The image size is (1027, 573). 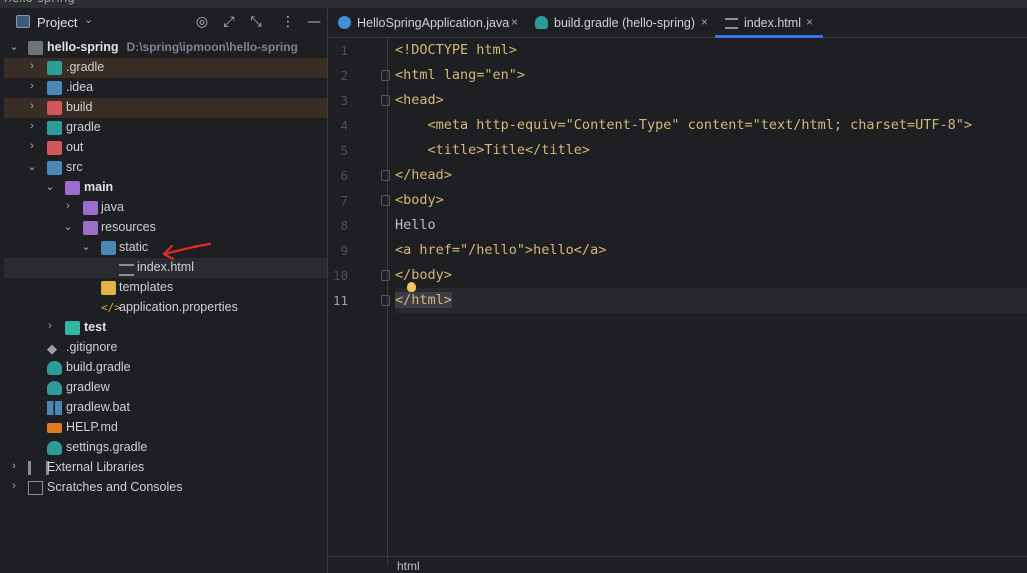 What do you see at coordinates (54, 68) in the screenshot?
I see `folder-icon` at bounding box center [54, 68].